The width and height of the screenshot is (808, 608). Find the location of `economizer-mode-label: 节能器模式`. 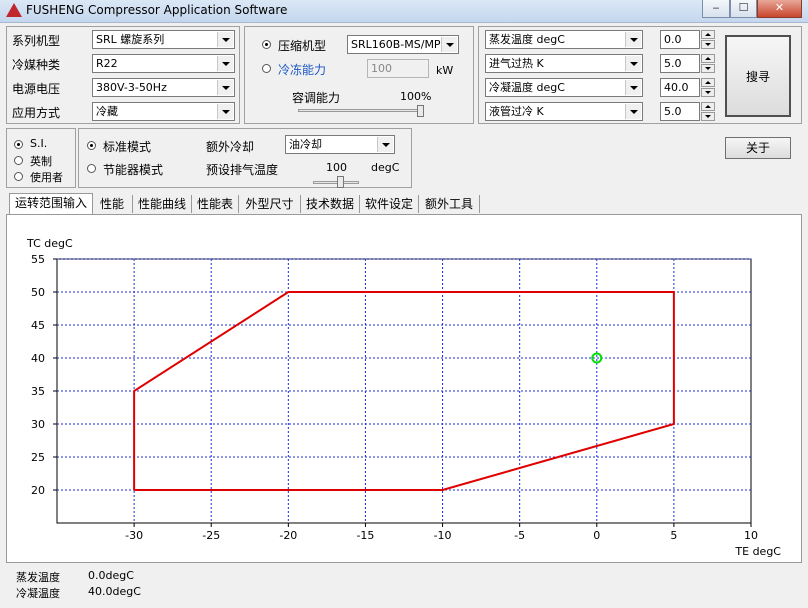

economizer-mode-label: 节能器模式 is located at coordinates (133, 170).